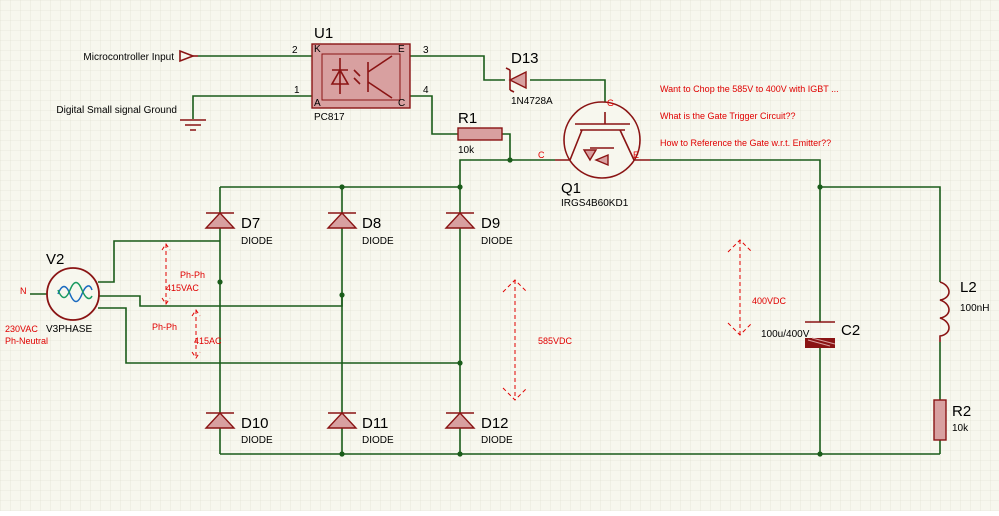  What do you see at coordinates (555, 341) in the screenshot?
I see `vdc585-label: 585VDC` at bounding box center [555, 341].